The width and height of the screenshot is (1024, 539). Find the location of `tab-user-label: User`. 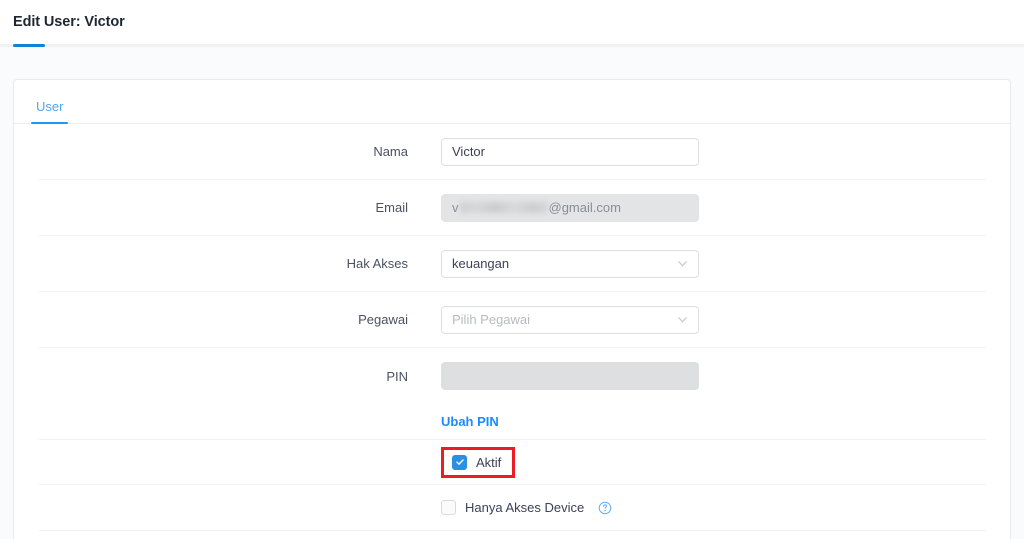

tab-user-label: User is located at coordinates (50, 106).